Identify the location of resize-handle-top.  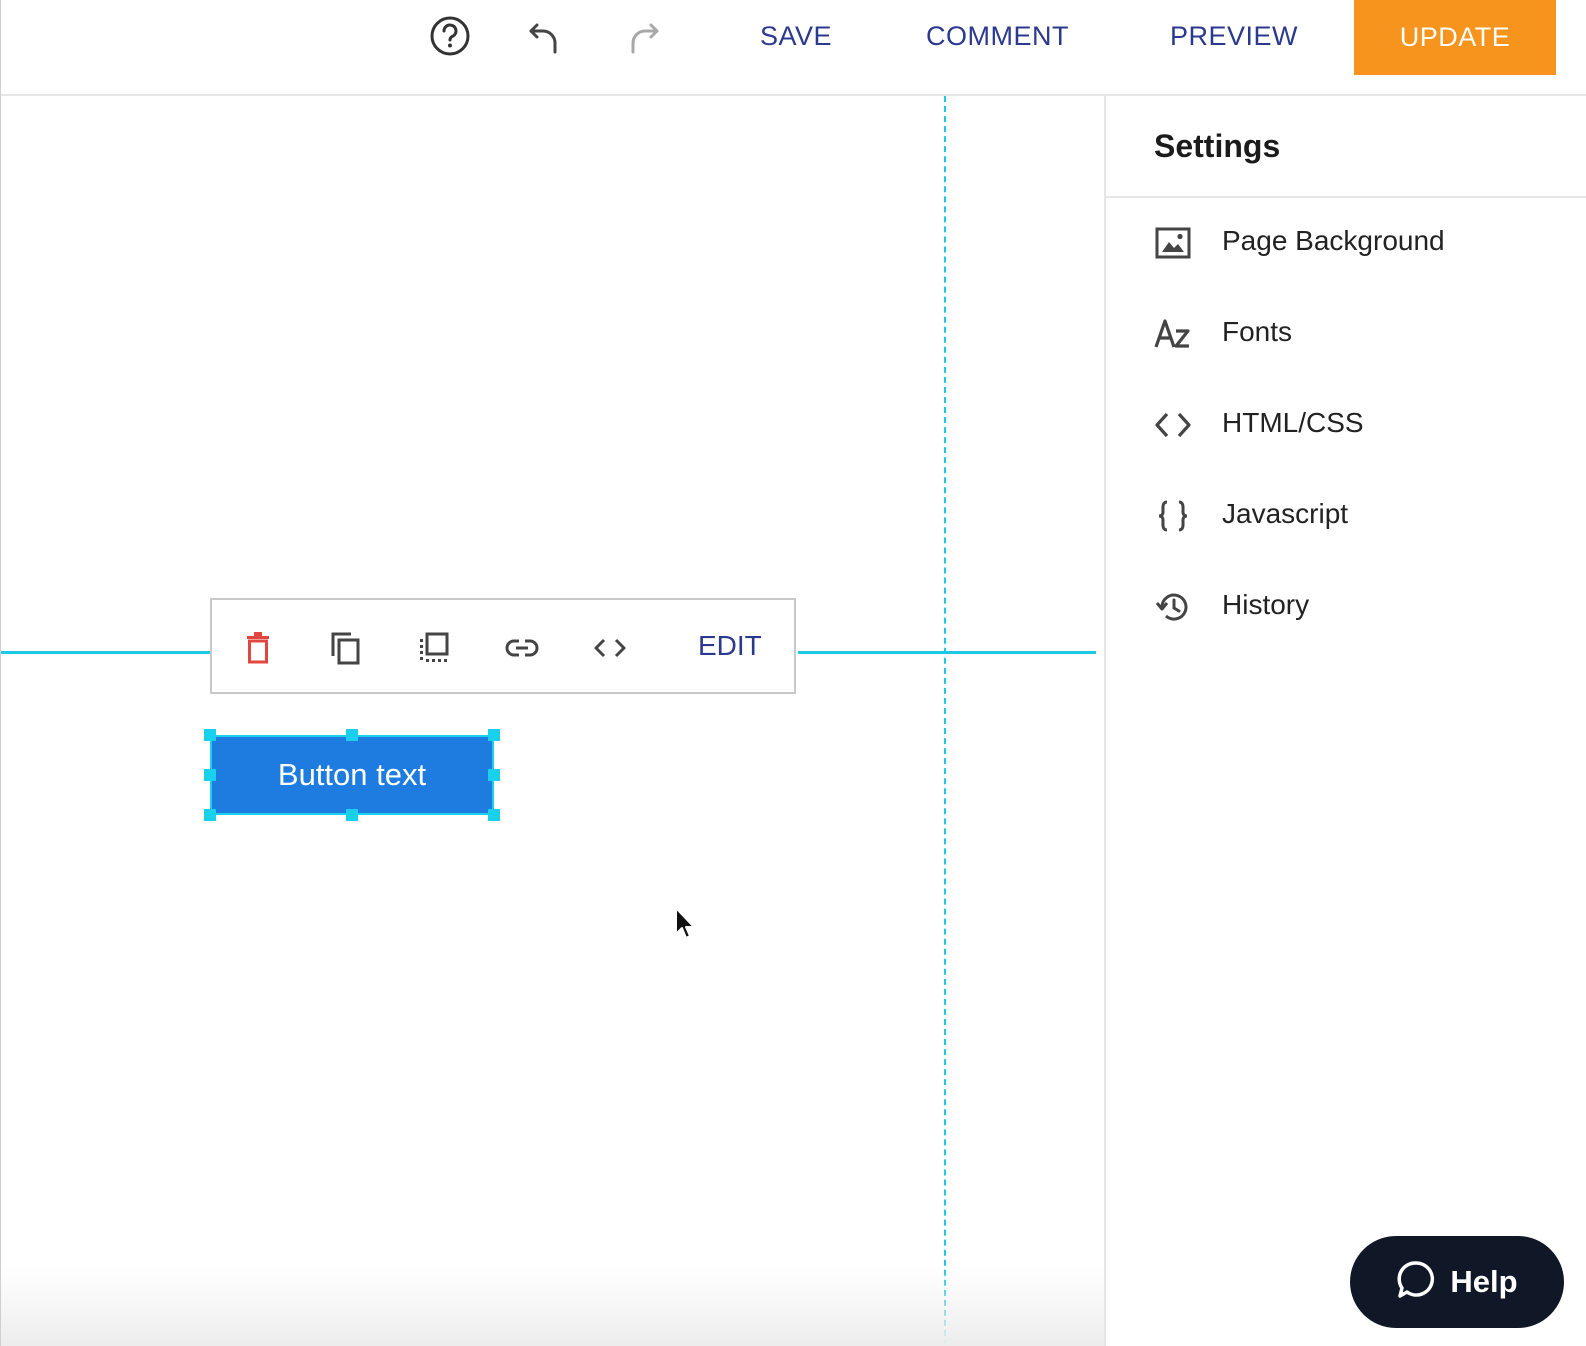
(352, 735).